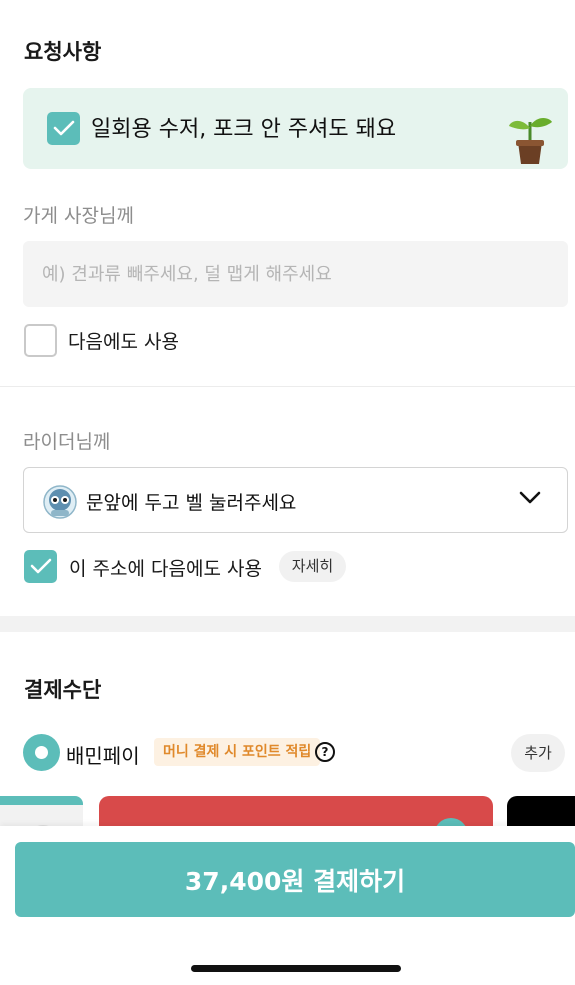 This screenshot has height=985, width=575. Describe the element at coordinates (244, 129) in the screenshot. I see `eco-option-label: 일회용 수저, 포크 안 주셔도 돼요` at that location.